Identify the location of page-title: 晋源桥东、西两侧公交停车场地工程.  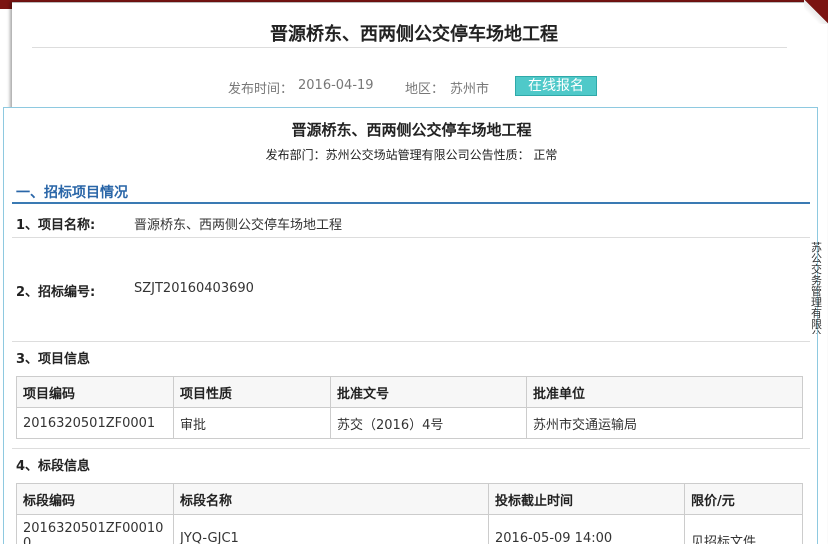
(414, 34).